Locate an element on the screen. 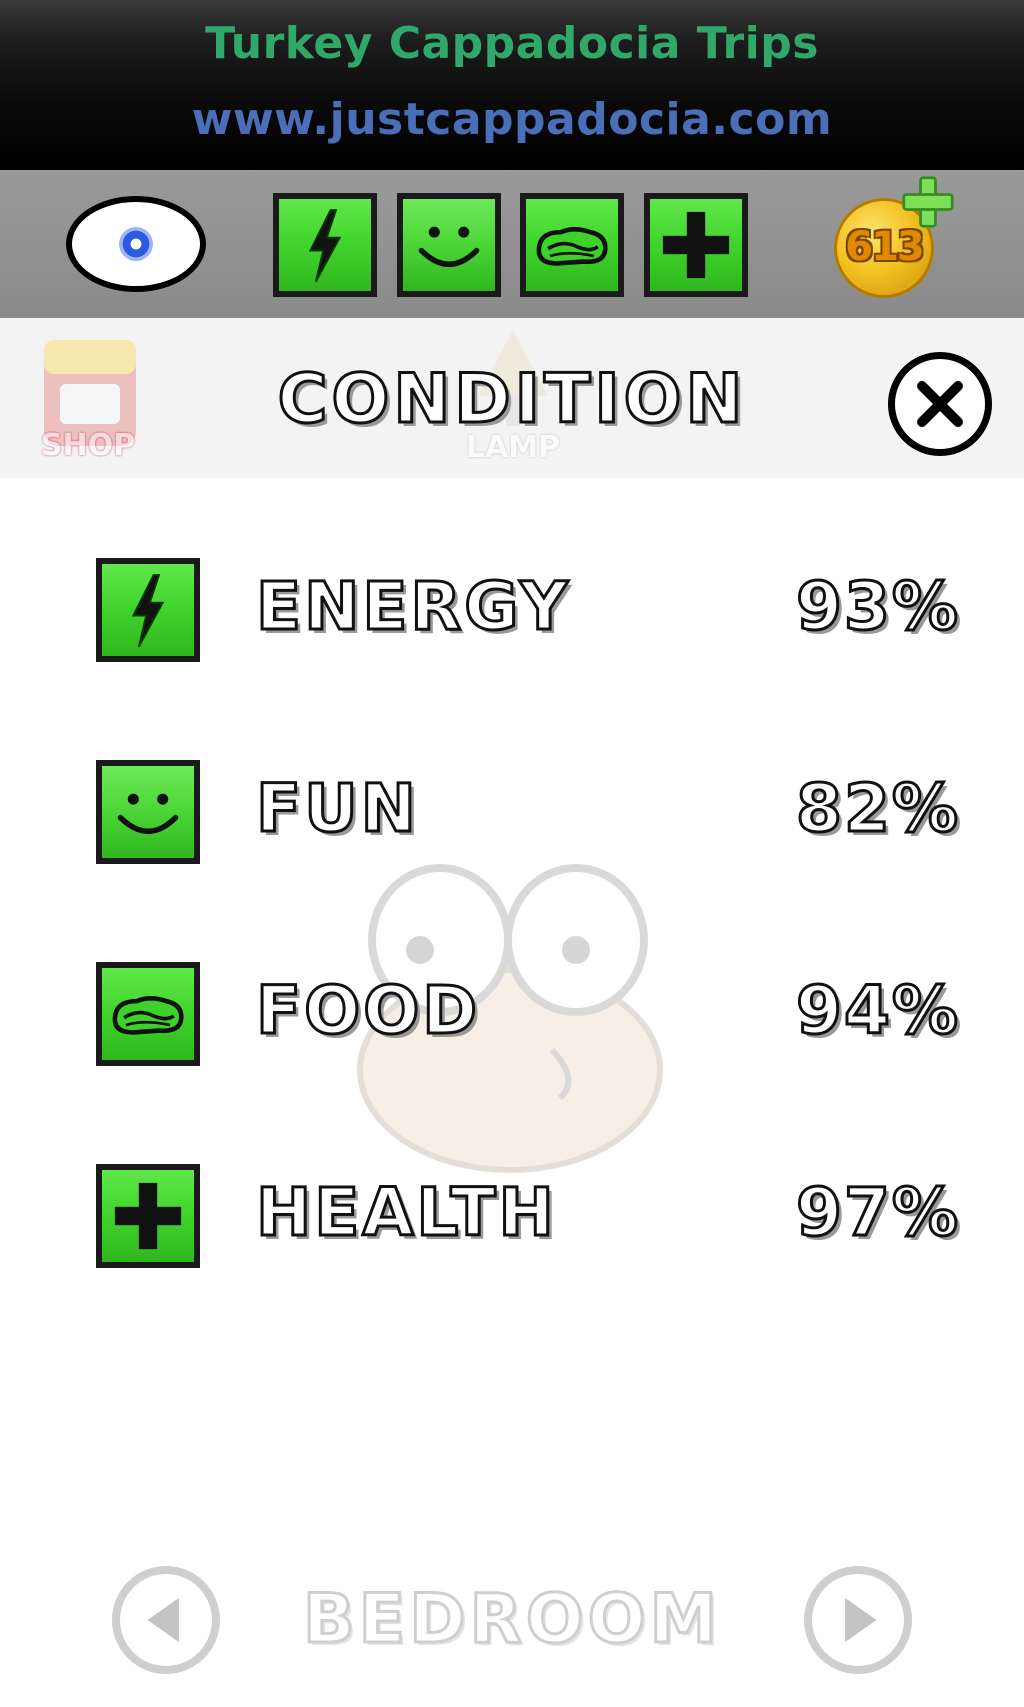 The height and width of the screenshot is (1707, 1024). condition-value: 97% is located at coordinates (877, 1213).